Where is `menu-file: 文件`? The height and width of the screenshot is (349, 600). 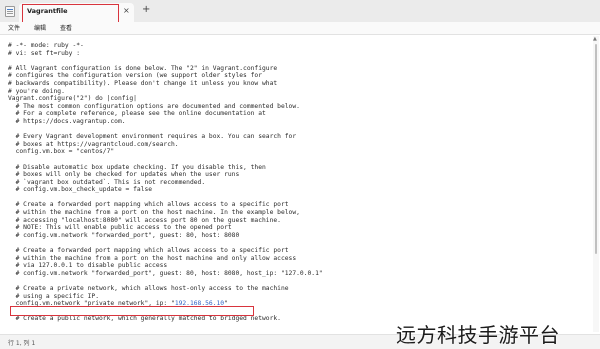 menu-file: 文件 is located at coordinates (14, 27).